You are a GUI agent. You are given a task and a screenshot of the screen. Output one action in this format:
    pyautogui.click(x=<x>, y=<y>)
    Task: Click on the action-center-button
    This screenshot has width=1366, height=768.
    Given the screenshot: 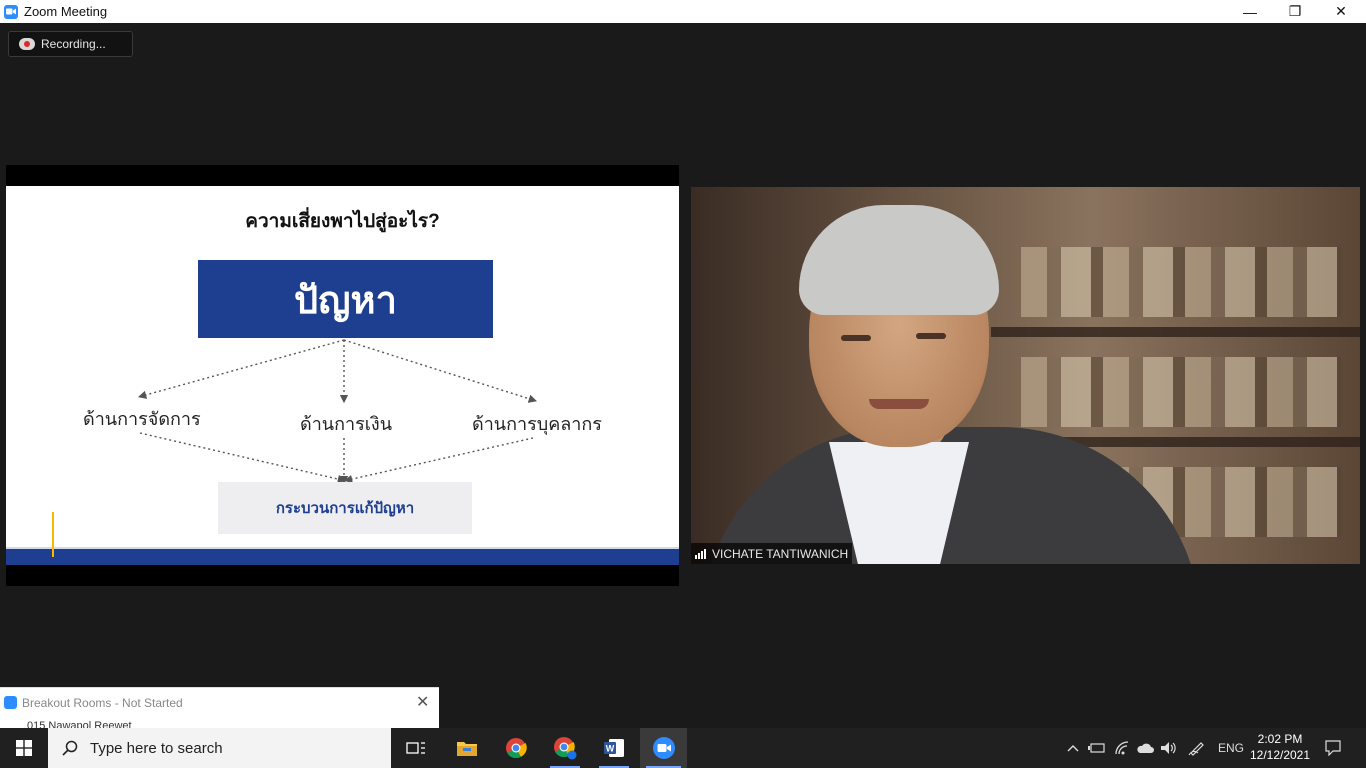 What is the action you would take?
    pyautogui.click(x=1333, y=748)
    